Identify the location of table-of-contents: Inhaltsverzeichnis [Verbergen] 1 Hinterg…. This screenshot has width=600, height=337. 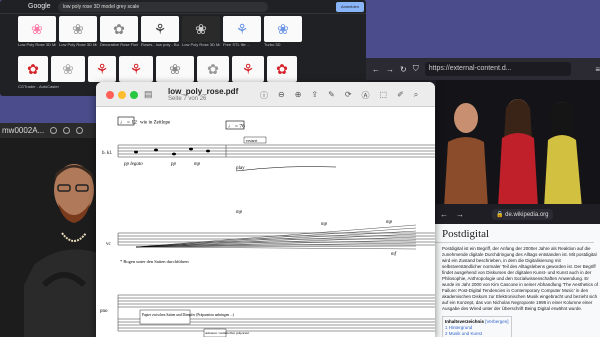
(477, 326).